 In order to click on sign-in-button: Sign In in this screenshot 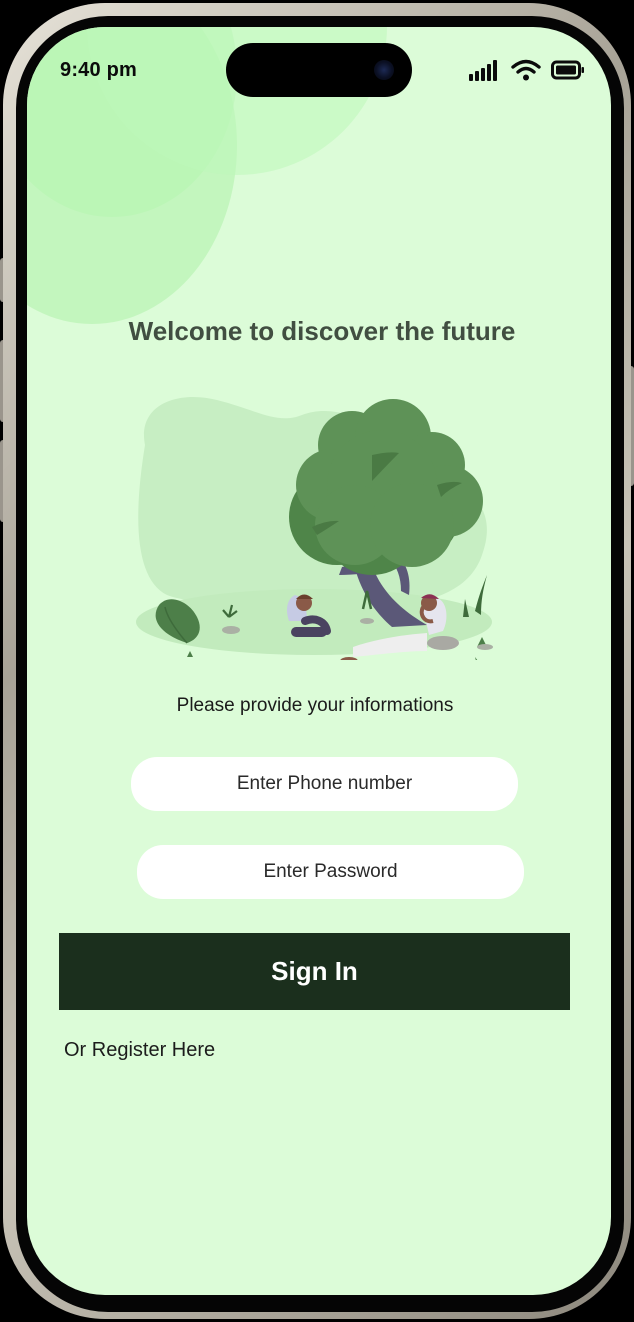, I will do `click(314, 971)`.